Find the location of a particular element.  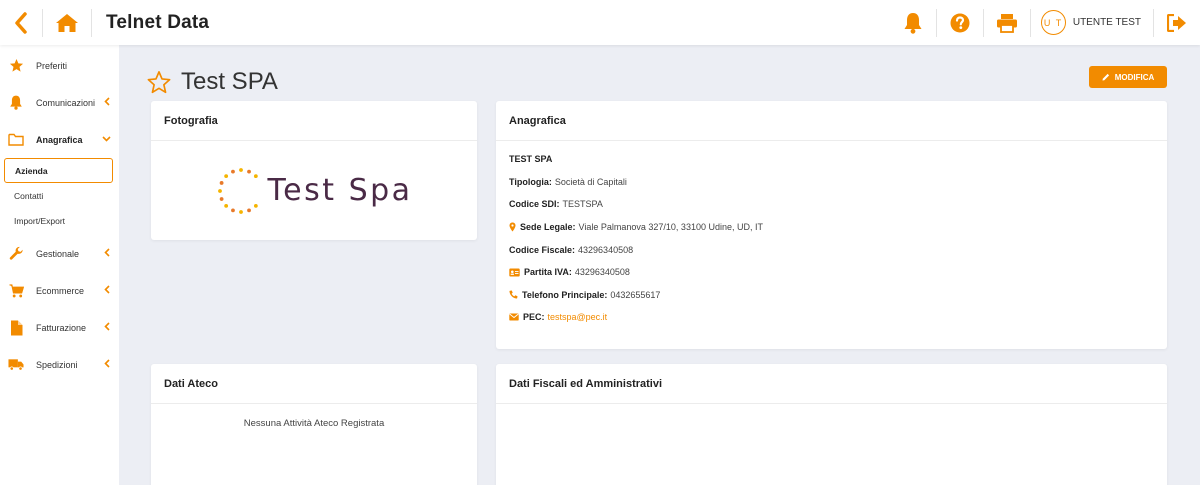

sidebar-item-gestionale: Gestionale is located at coordinates (59, 253).